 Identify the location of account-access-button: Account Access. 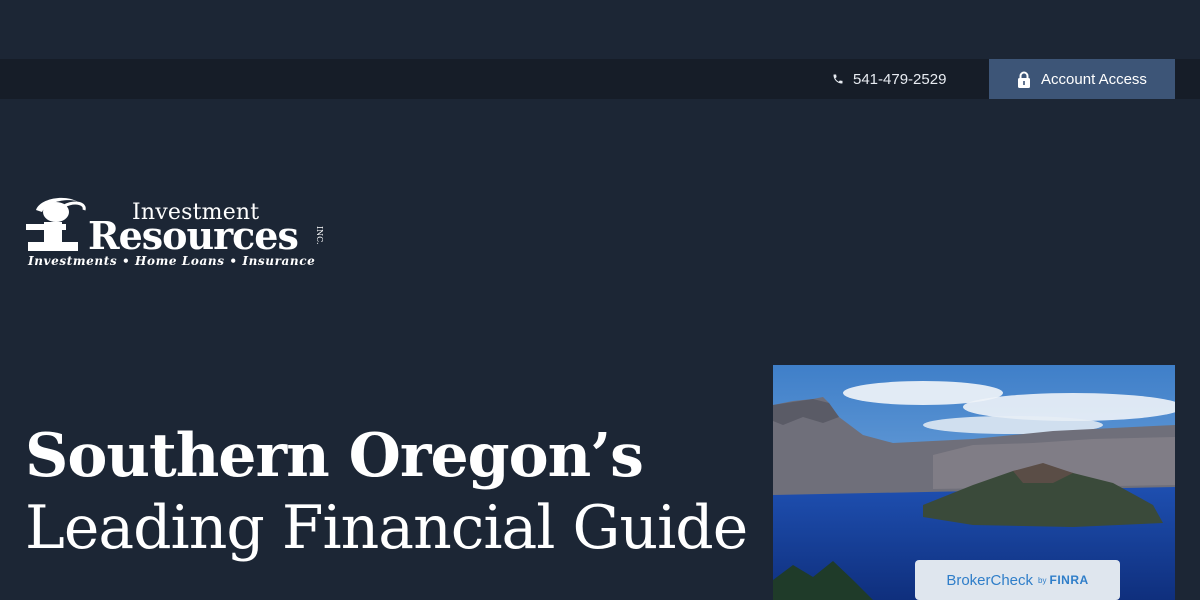
(1082, 79).